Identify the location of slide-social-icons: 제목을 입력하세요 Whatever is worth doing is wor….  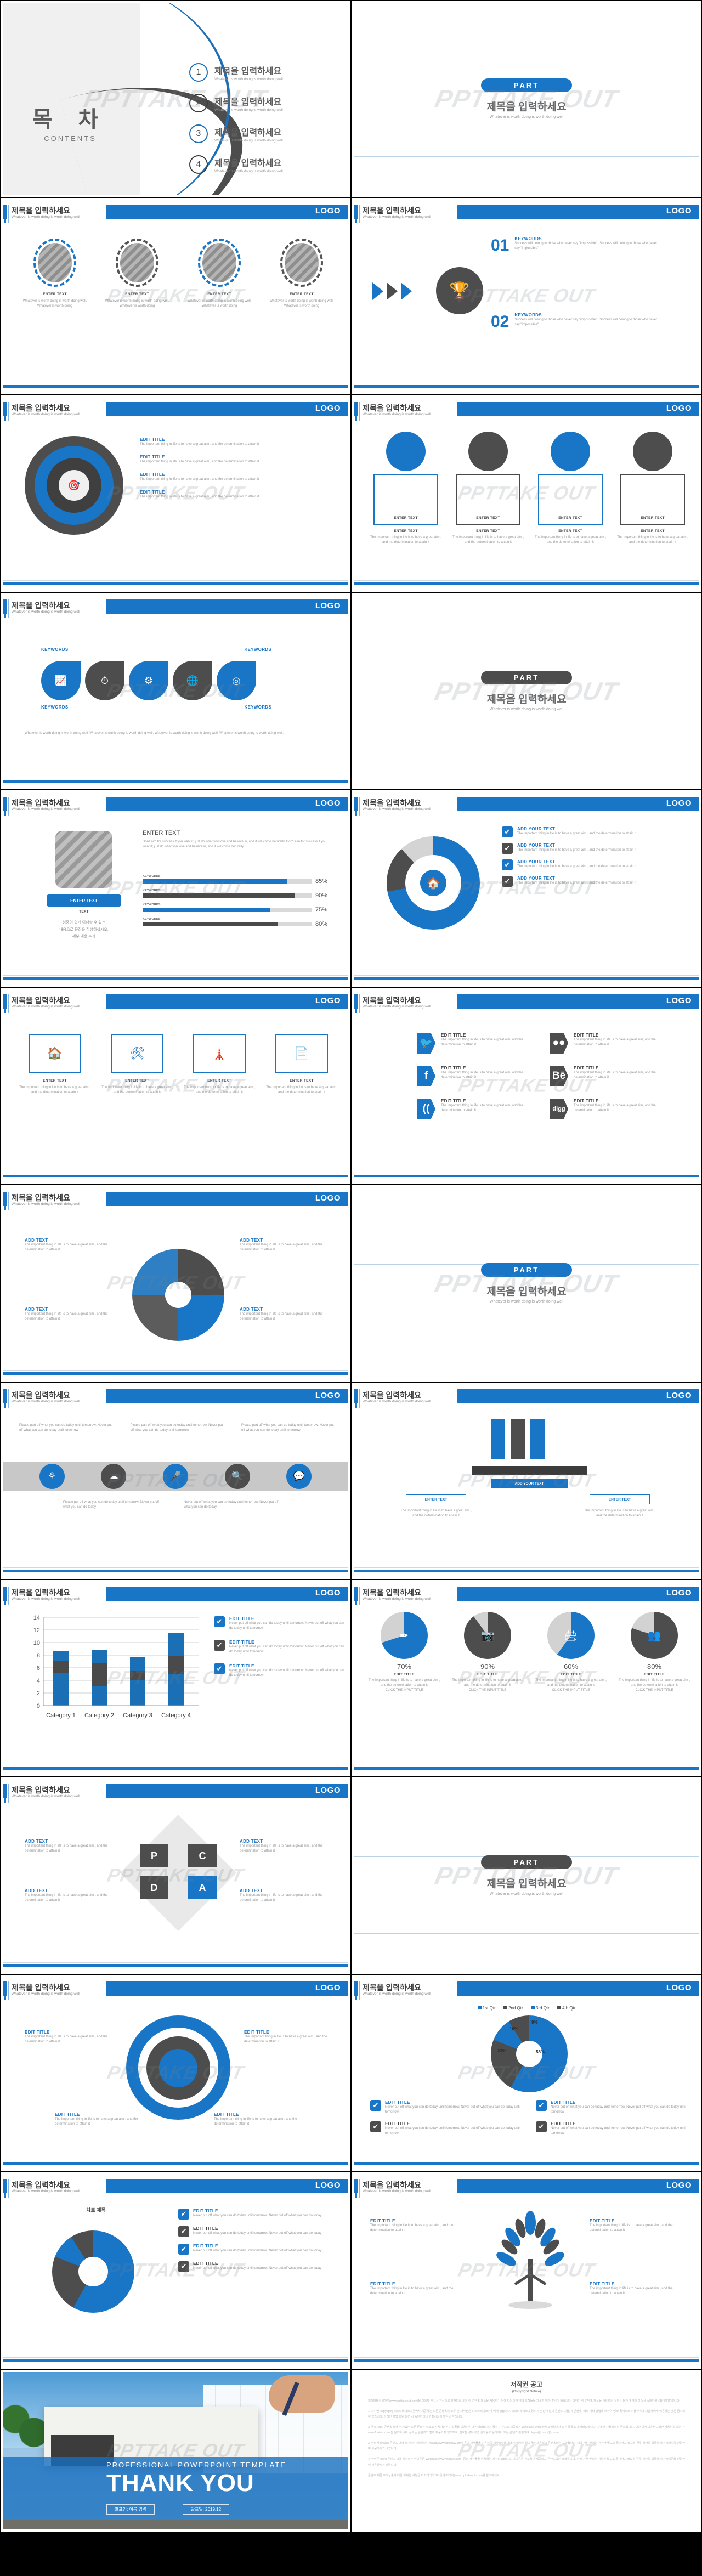
(526, 1086).